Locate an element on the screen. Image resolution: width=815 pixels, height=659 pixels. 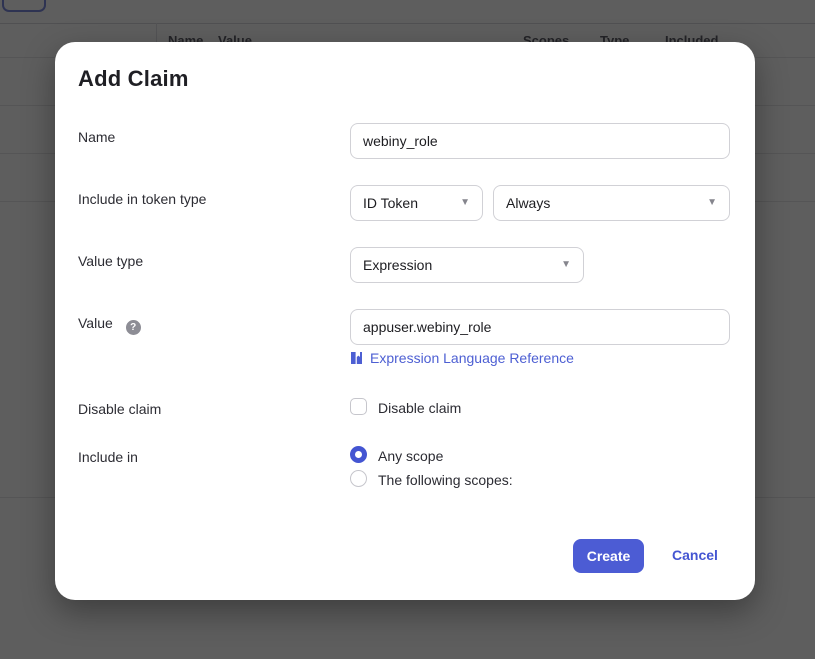
name-label: Name is located at coordinates (97, 137).